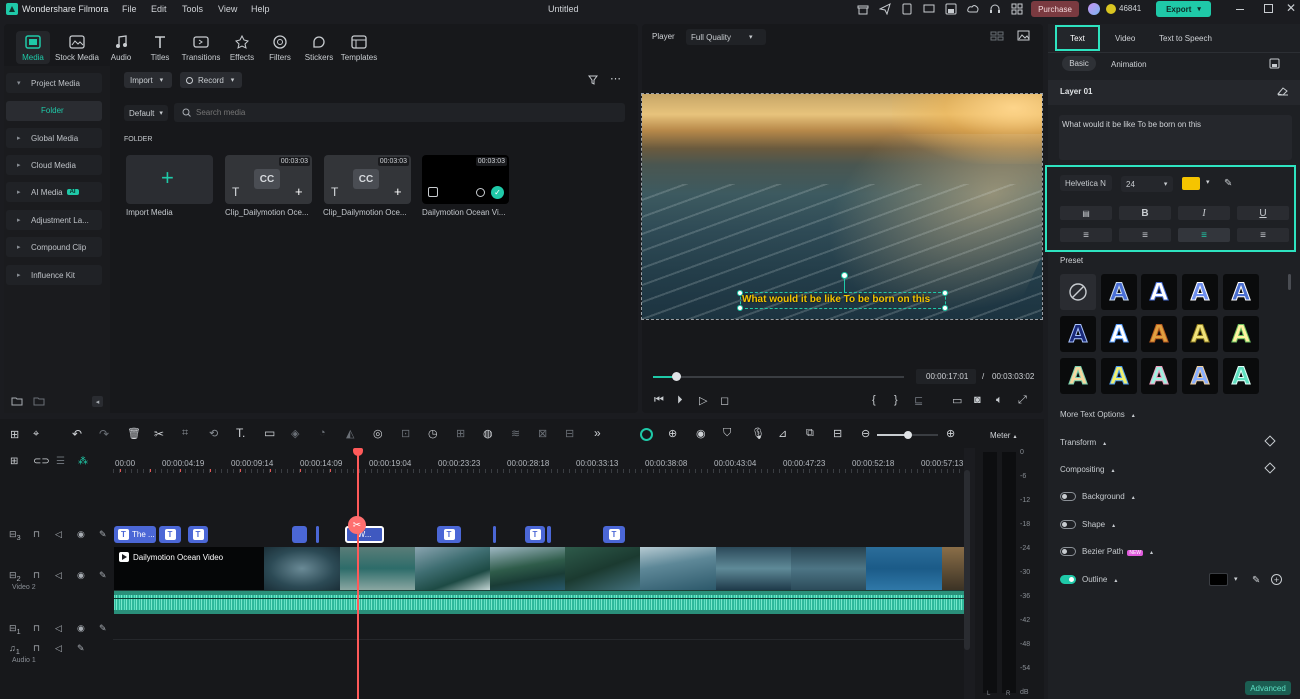 The image size is (1300, 699). What do you see at coordinates (1218, 579) in the screenshot?
I see `outline-color-swatch` at bounding box center [1218, 579].